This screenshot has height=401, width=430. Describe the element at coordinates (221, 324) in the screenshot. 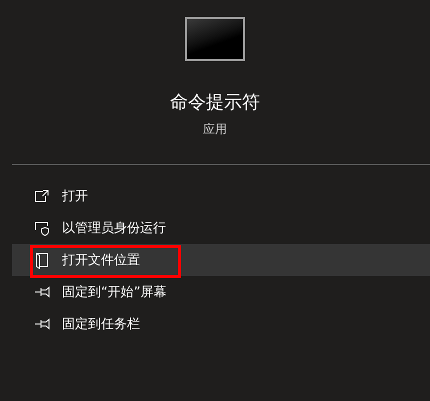

I see `menu-item: 固定到任务栏` at that location.